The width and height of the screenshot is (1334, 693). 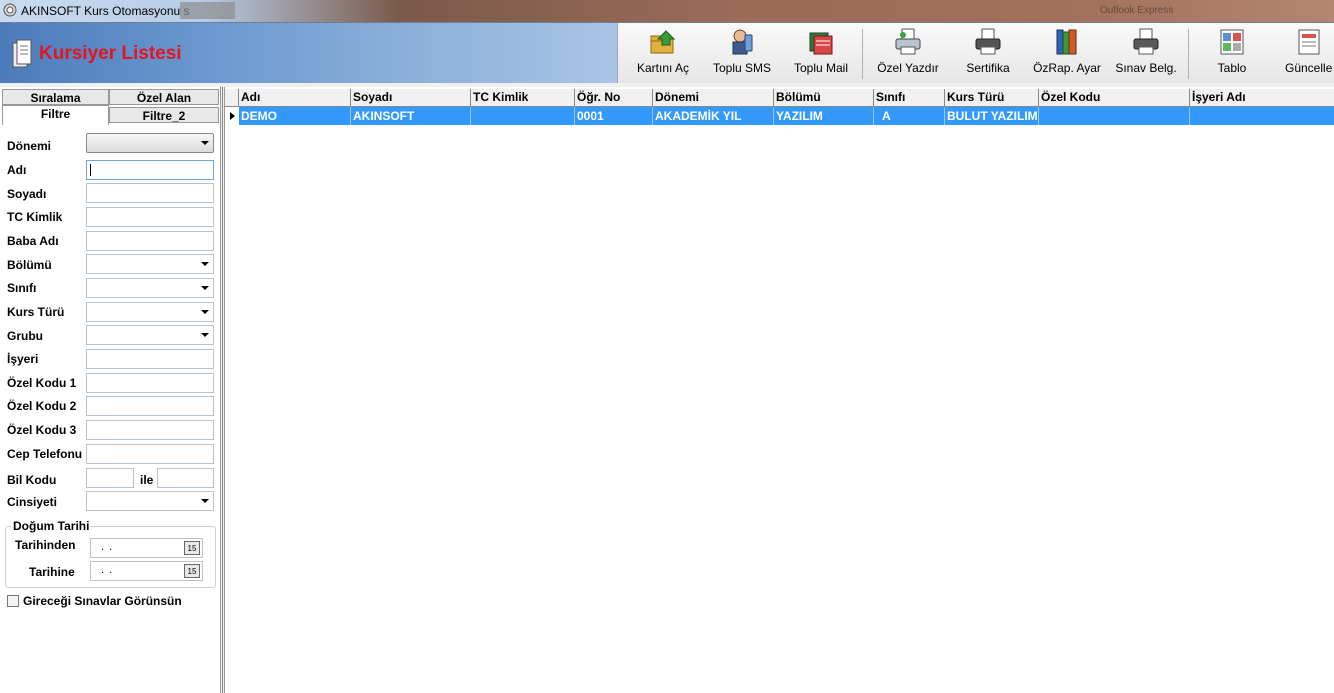 I want to click on cep-telefonu-label: Cep Telefonu, so click(x=45, y=454).